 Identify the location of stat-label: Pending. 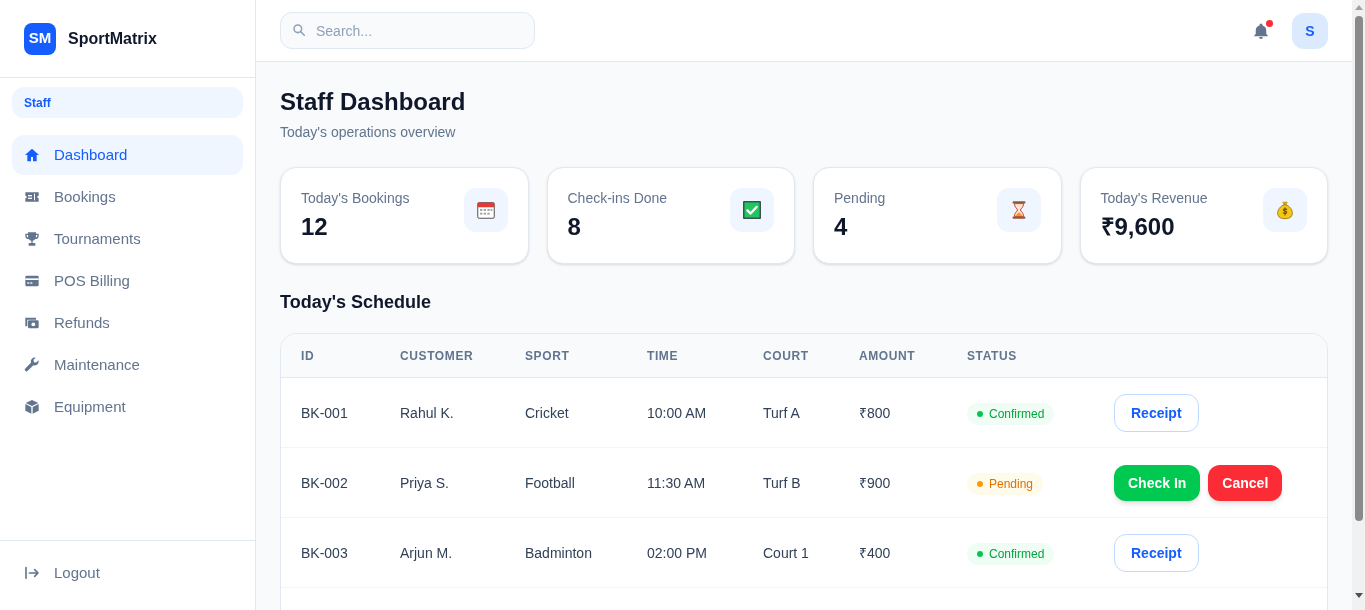
(860, 198).